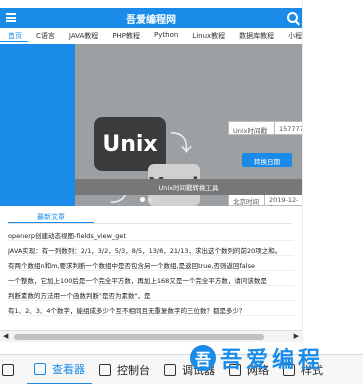 Image resolution: width=363 pixels, height=384 pixels. I want to click on banner-side-bar, so click(37, 125).